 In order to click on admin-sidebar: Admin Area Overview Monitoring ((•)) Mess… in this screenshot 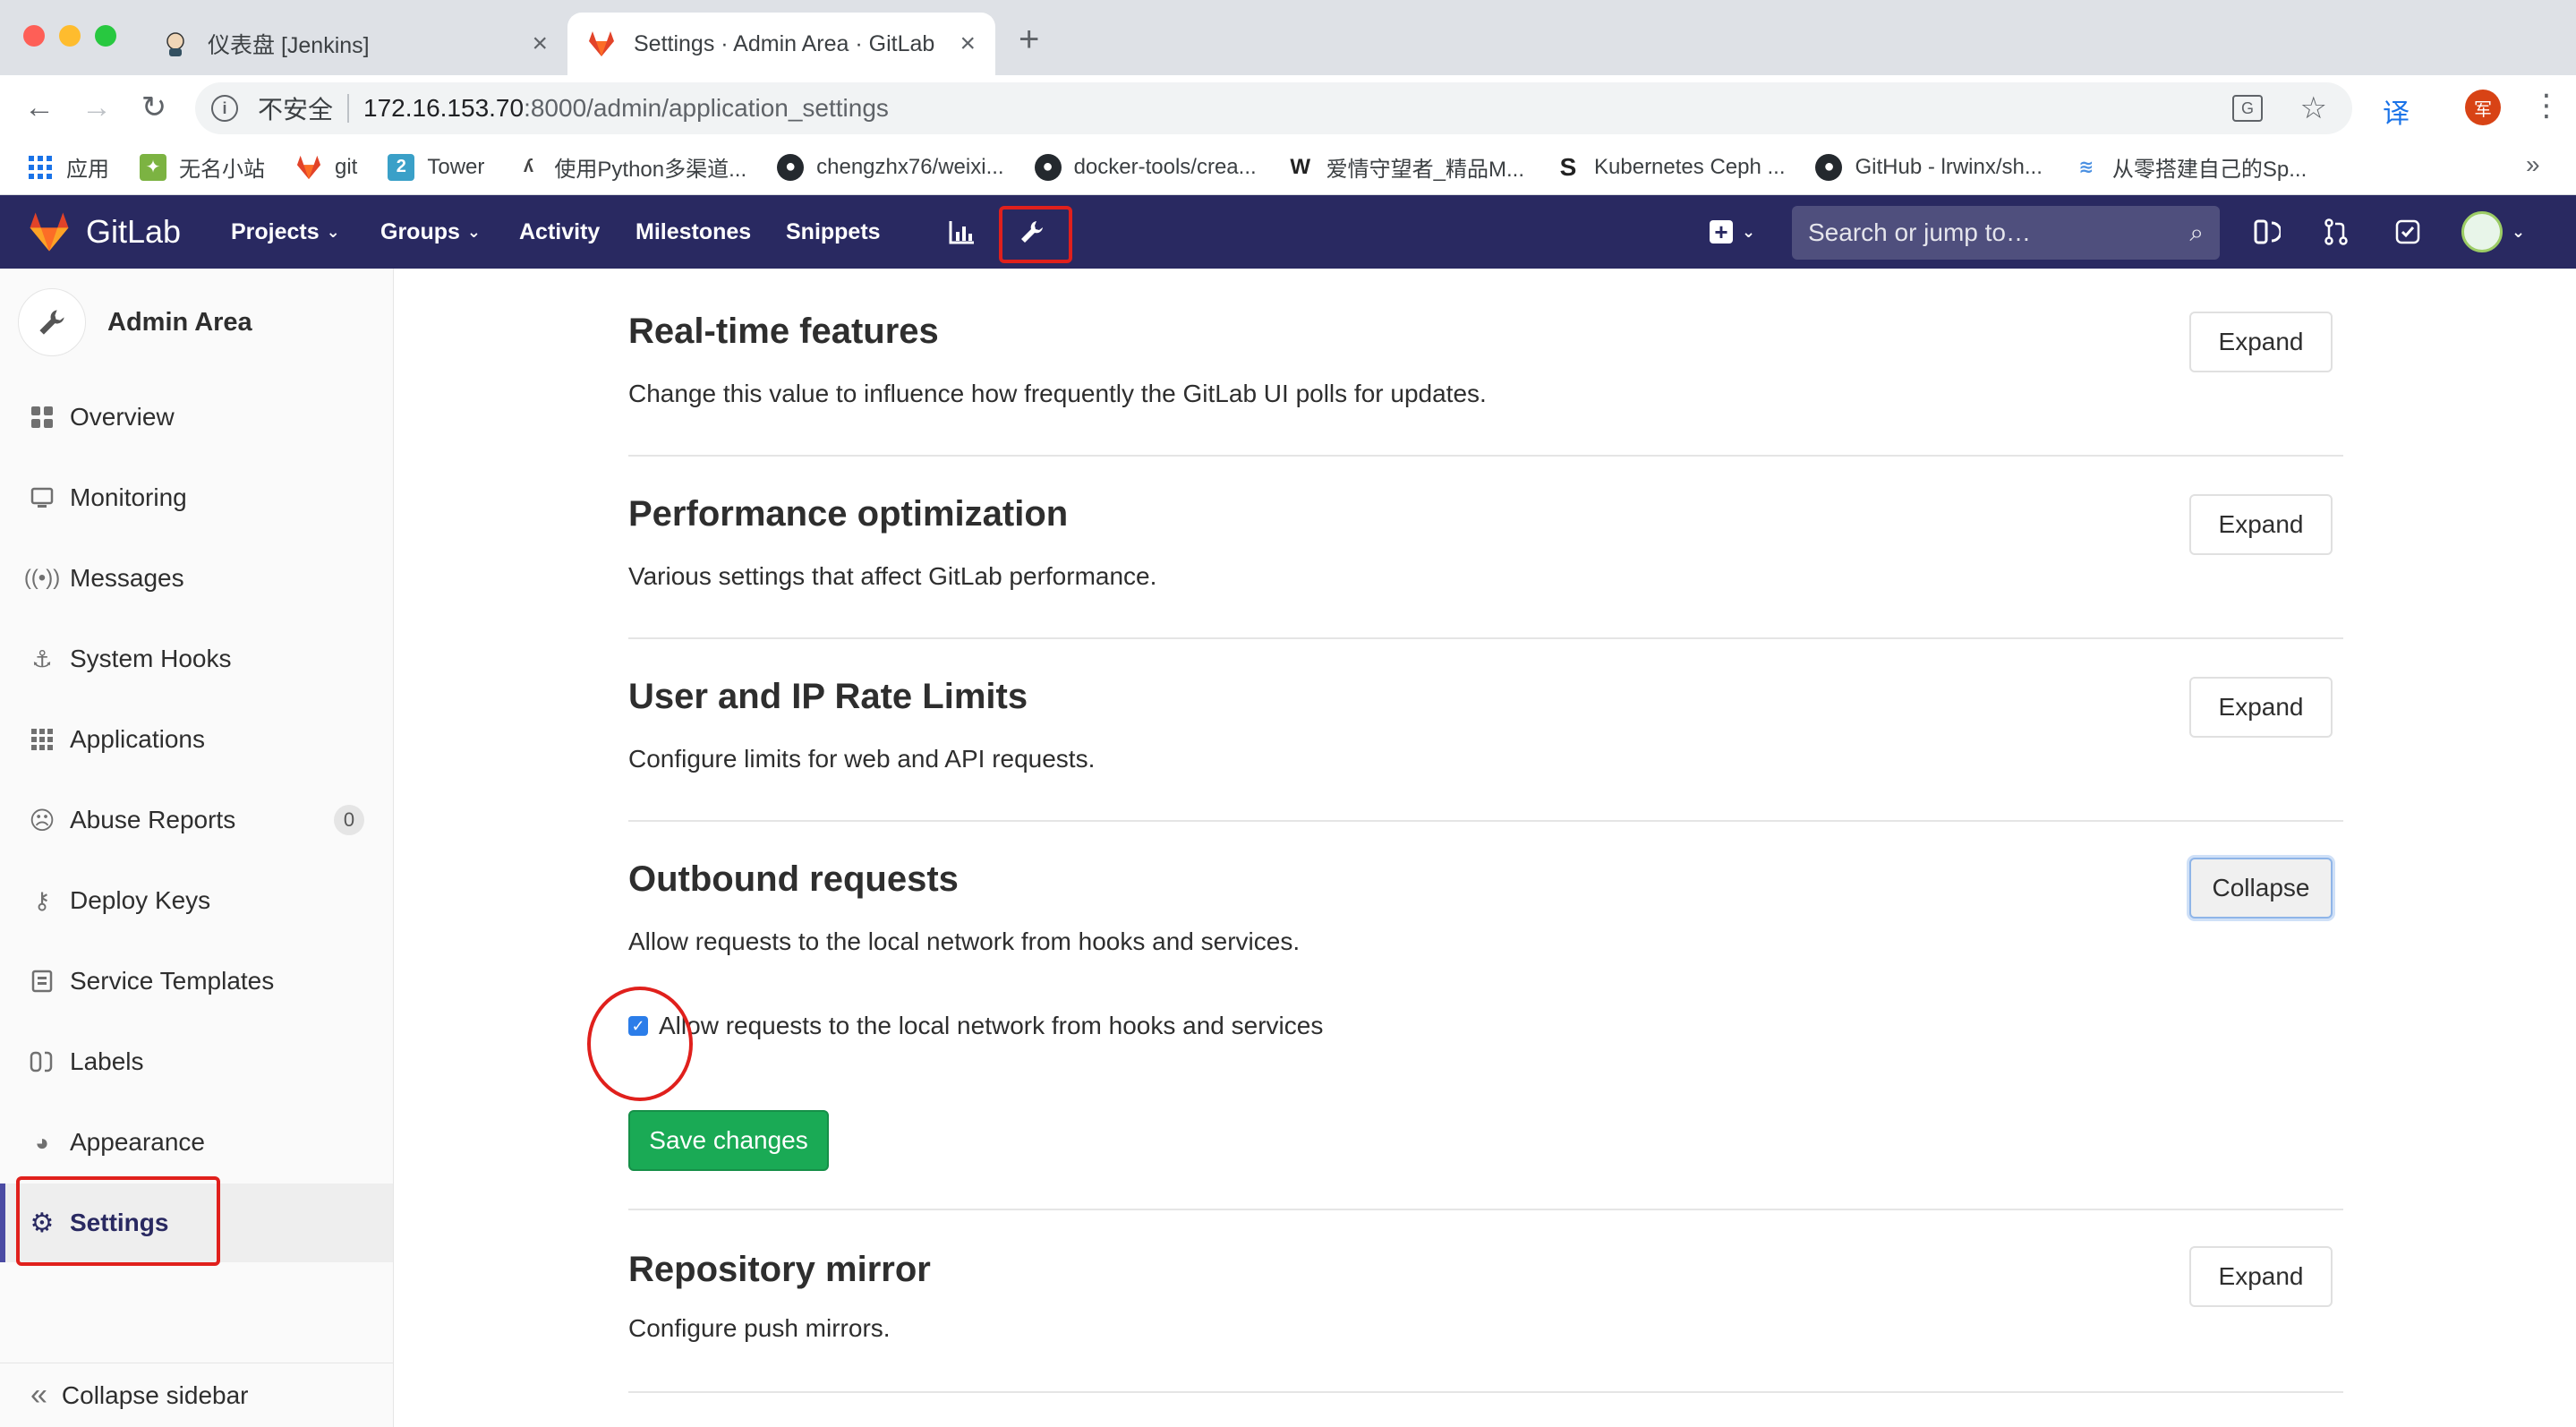, I will do `click(197, 848)`.